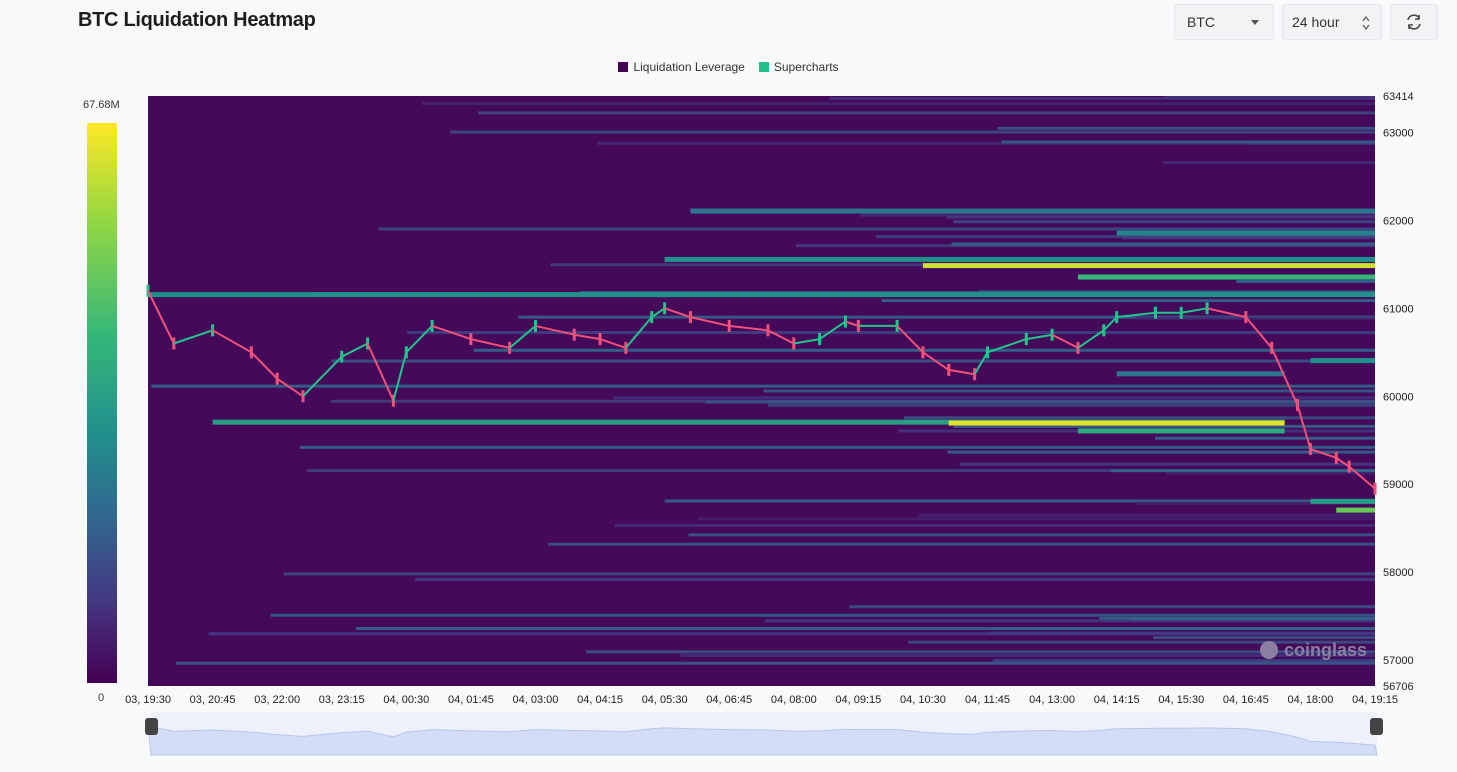 The image size is (1457, 772). Describe the element at coordinates (1398, 309) in the screenshot. I see `y-tick-label: 61000` at that location.